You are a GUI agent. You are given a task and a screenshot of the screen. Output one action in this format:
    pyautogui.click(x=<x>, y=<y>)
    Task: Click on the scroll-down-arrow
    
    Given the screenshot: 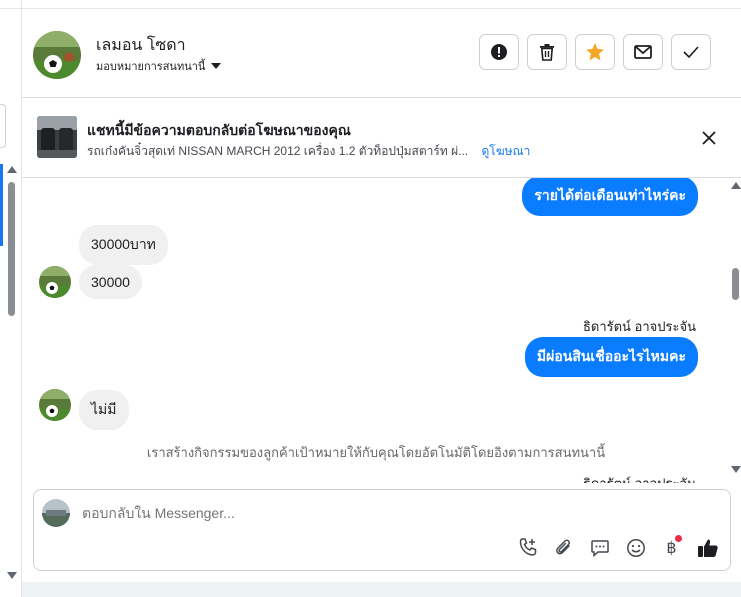 What is the action you would take?
    pyautogui.click(x=736, y=469)
    